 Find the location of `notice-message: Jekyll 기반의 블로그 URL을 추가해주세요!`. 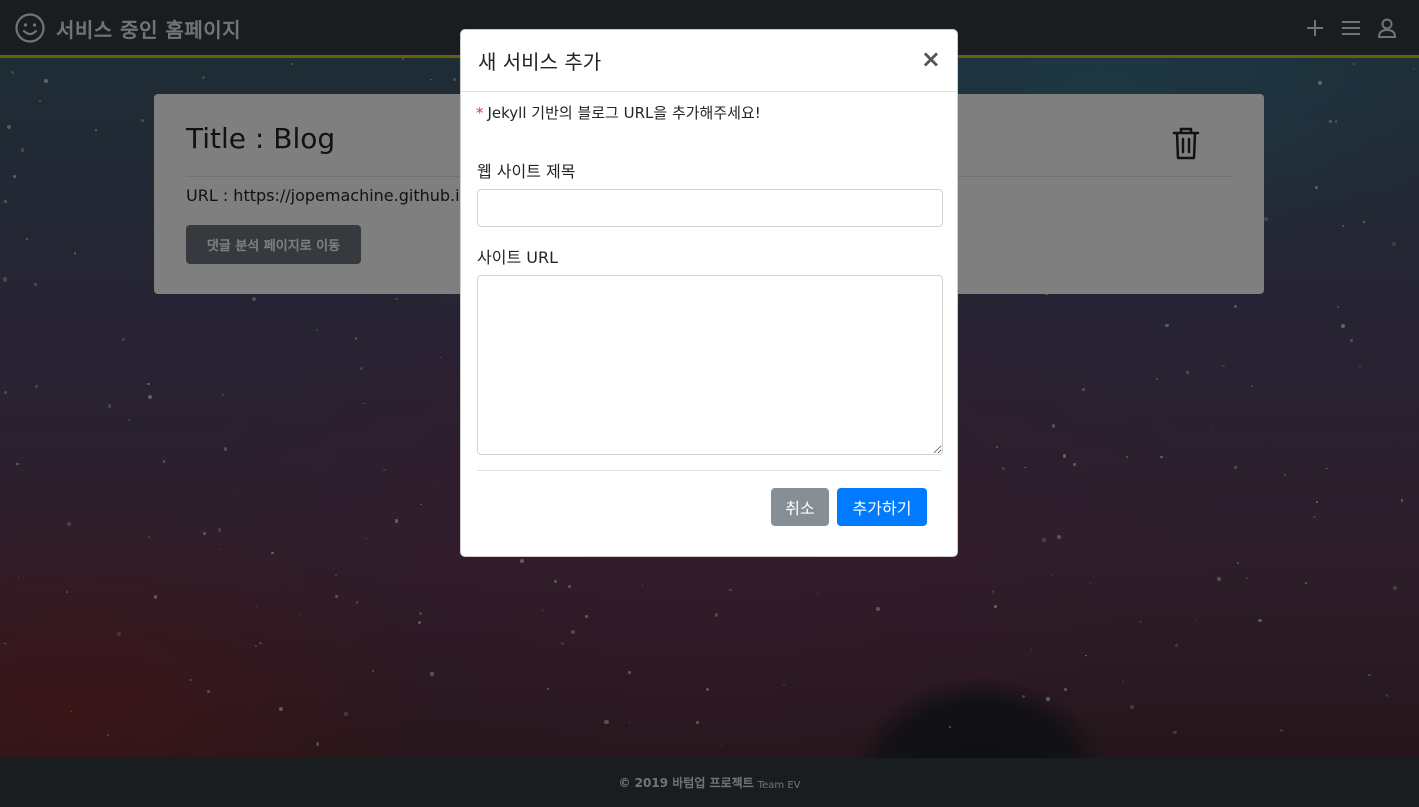

notice-message: Jekyll 기반의 블로그 URL을 추가해주세요! is located at coordinates (624, 113).